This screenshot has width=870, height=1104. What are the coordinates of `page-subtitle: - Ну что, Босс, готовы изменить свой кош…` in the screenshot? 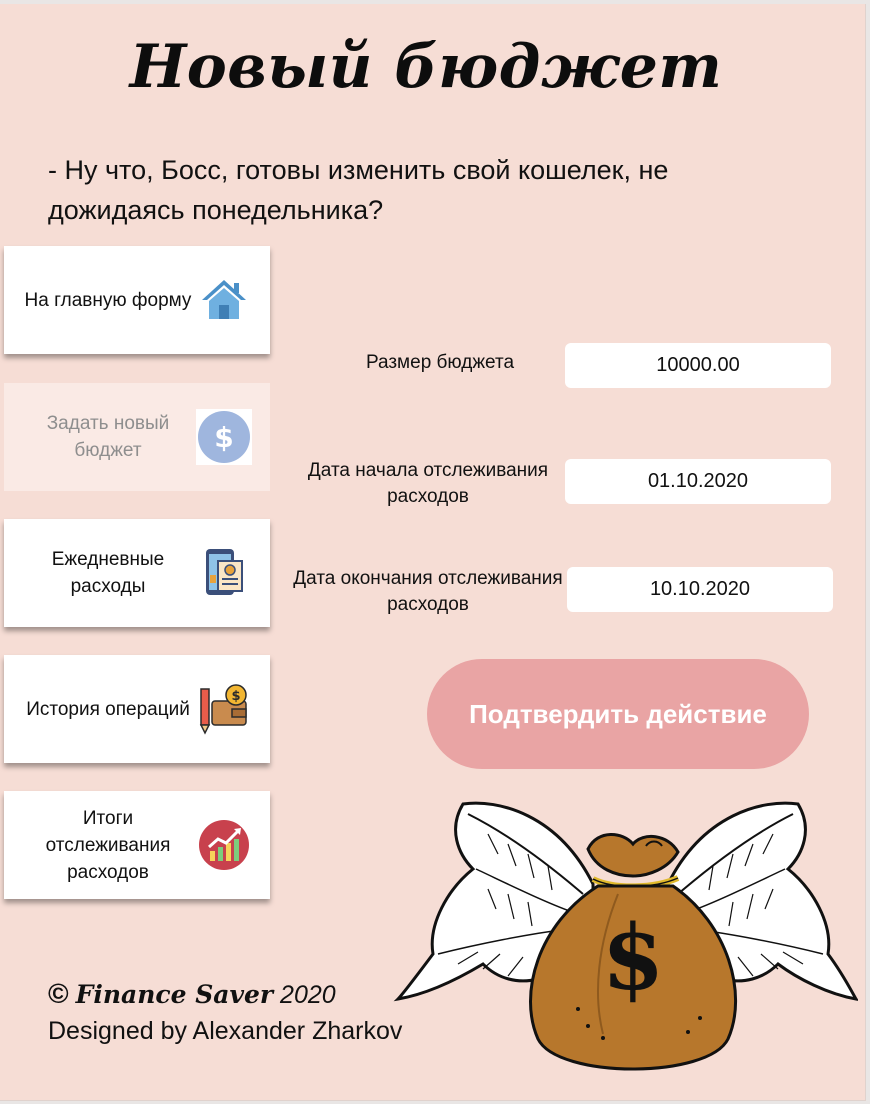 It's located at (358, 190).